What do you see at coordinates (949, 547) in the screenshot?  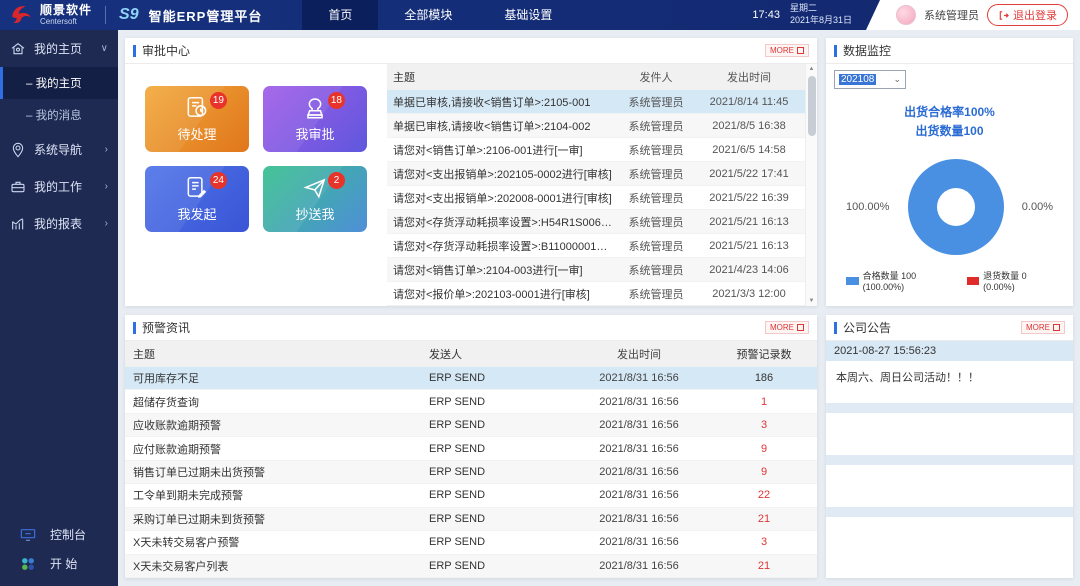 I see `notice-empty` at bounding box center [949, 547].